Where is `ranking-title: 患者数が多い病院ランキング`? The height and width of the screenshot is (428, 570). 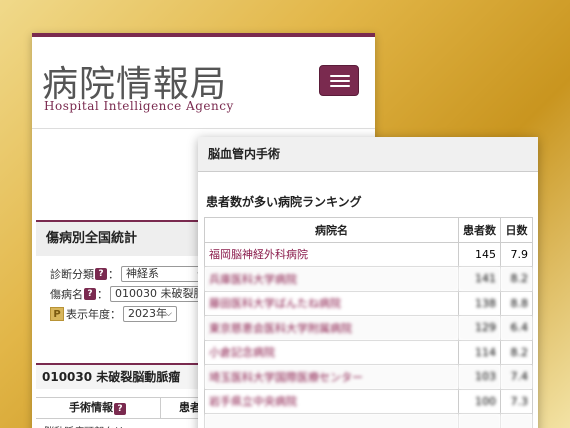
ranking-title: 患者数が多い病院ランキング is located at coordinates (284, 202).